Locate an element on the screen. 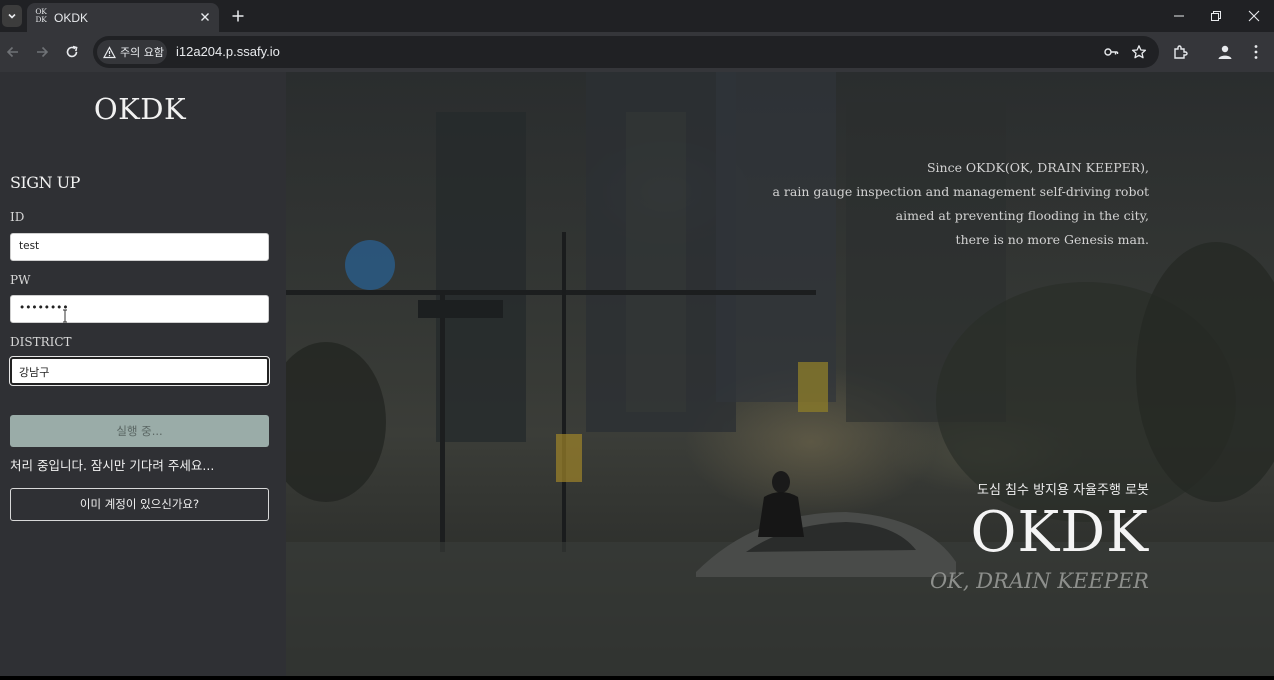 The height and width of the screenshot is (680, 1274). warning-icon is located at coordinates (109, 51).